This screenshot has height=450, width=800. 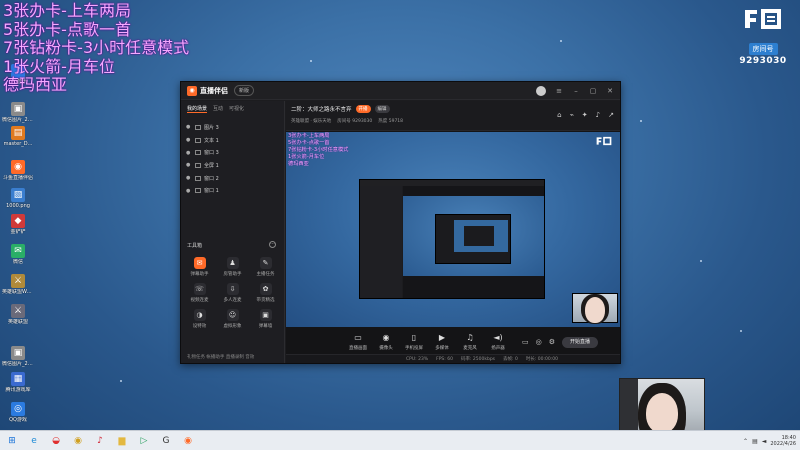 I want to click on windows-start-icon: ⊞, so click(x=12, y=441).